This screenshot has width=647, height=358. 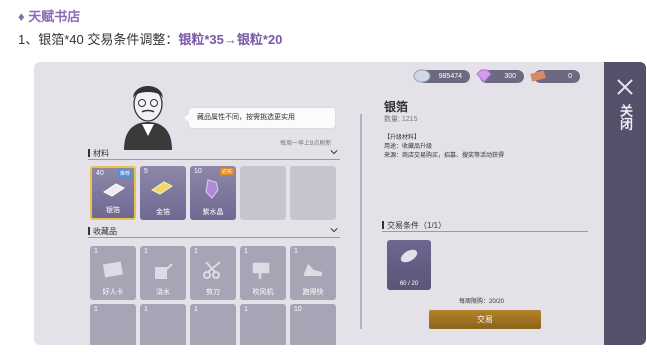 I want to click on silver-coin-icon, so click(x=422, y=76).